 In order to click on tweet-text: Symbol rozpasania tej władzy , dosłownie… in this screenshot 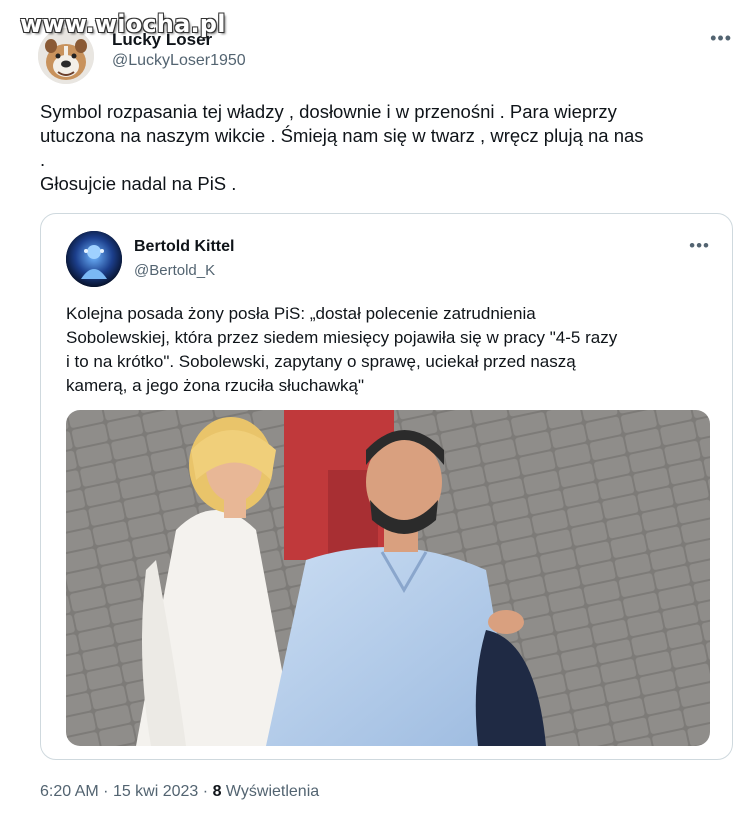, I will do `click(385, 148)`.